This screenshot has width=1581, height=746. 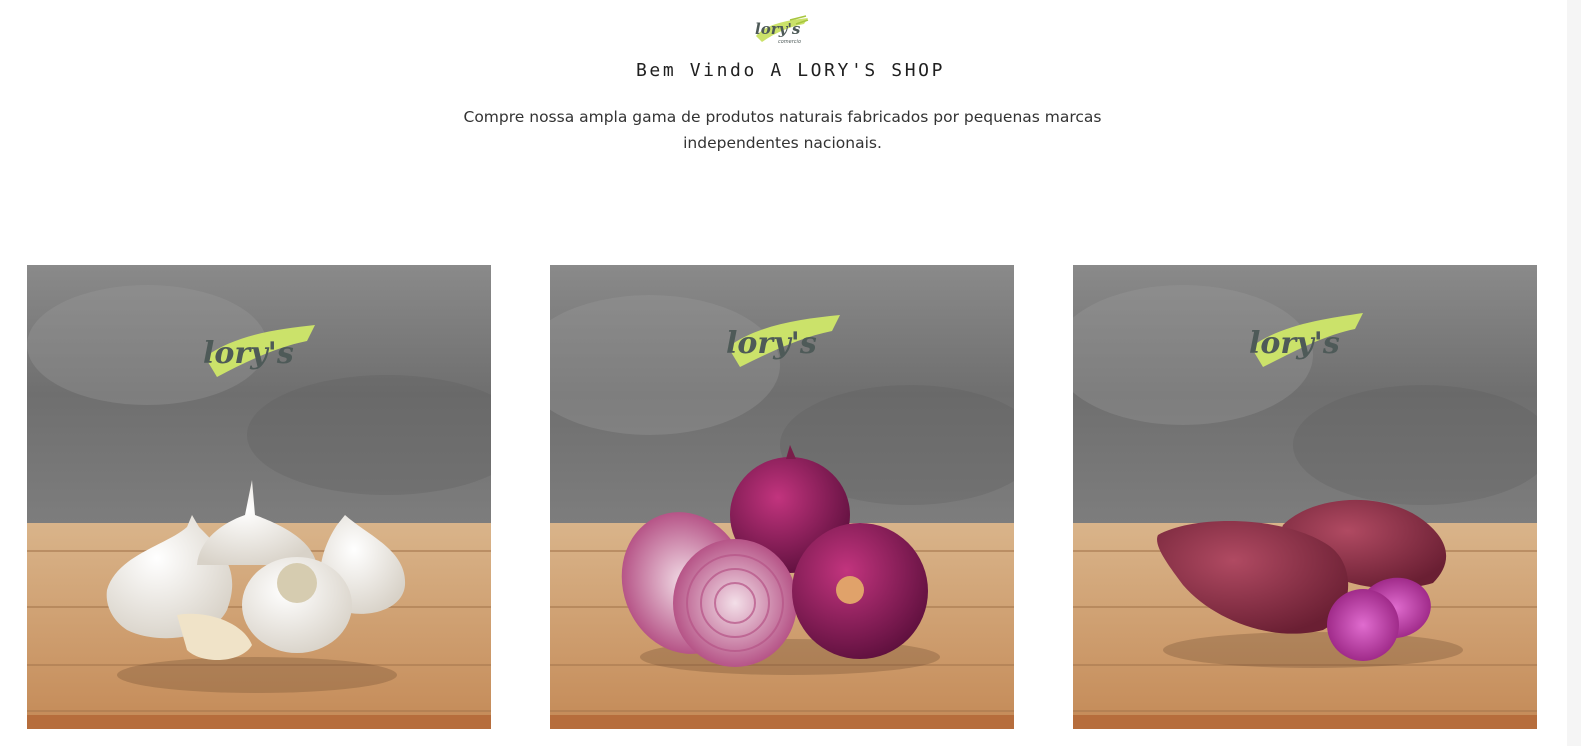 What do you see at coordinates (790, 70) in the screenshot?
I see `welcome-title: Bem Vindo A LORY'S SHOP` at bounding box center [790, 70].